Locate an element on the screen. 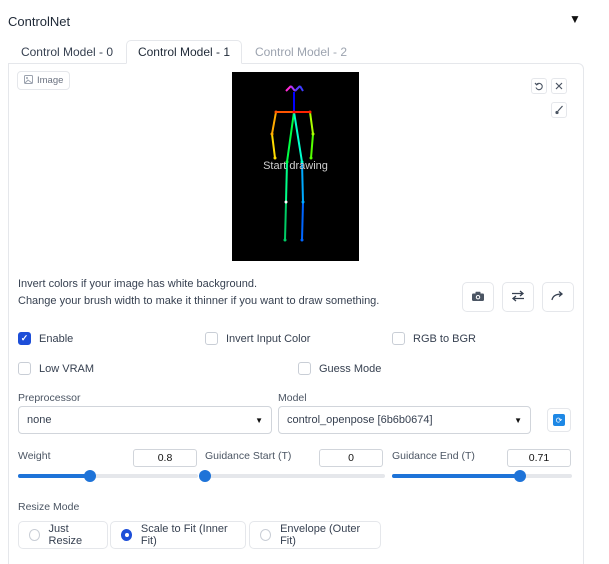  enable-checkbox-row: ✓ Enable is located at coordinates (45, 338).